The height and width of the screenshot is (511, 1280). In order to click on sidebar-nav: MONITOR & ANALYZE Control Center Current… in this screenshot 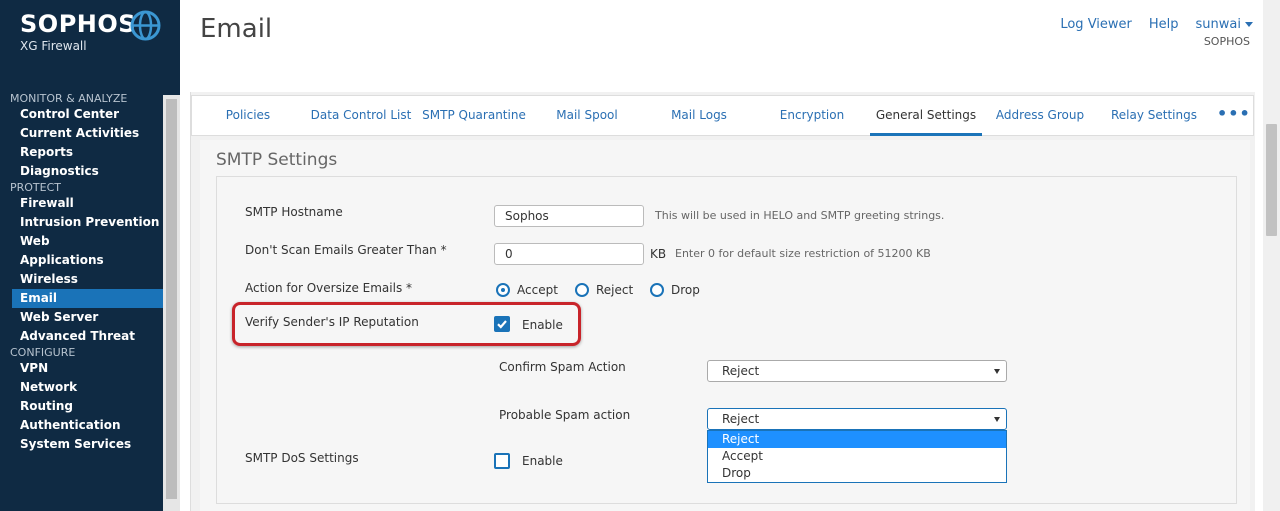, I will do `click(81, 273)`.